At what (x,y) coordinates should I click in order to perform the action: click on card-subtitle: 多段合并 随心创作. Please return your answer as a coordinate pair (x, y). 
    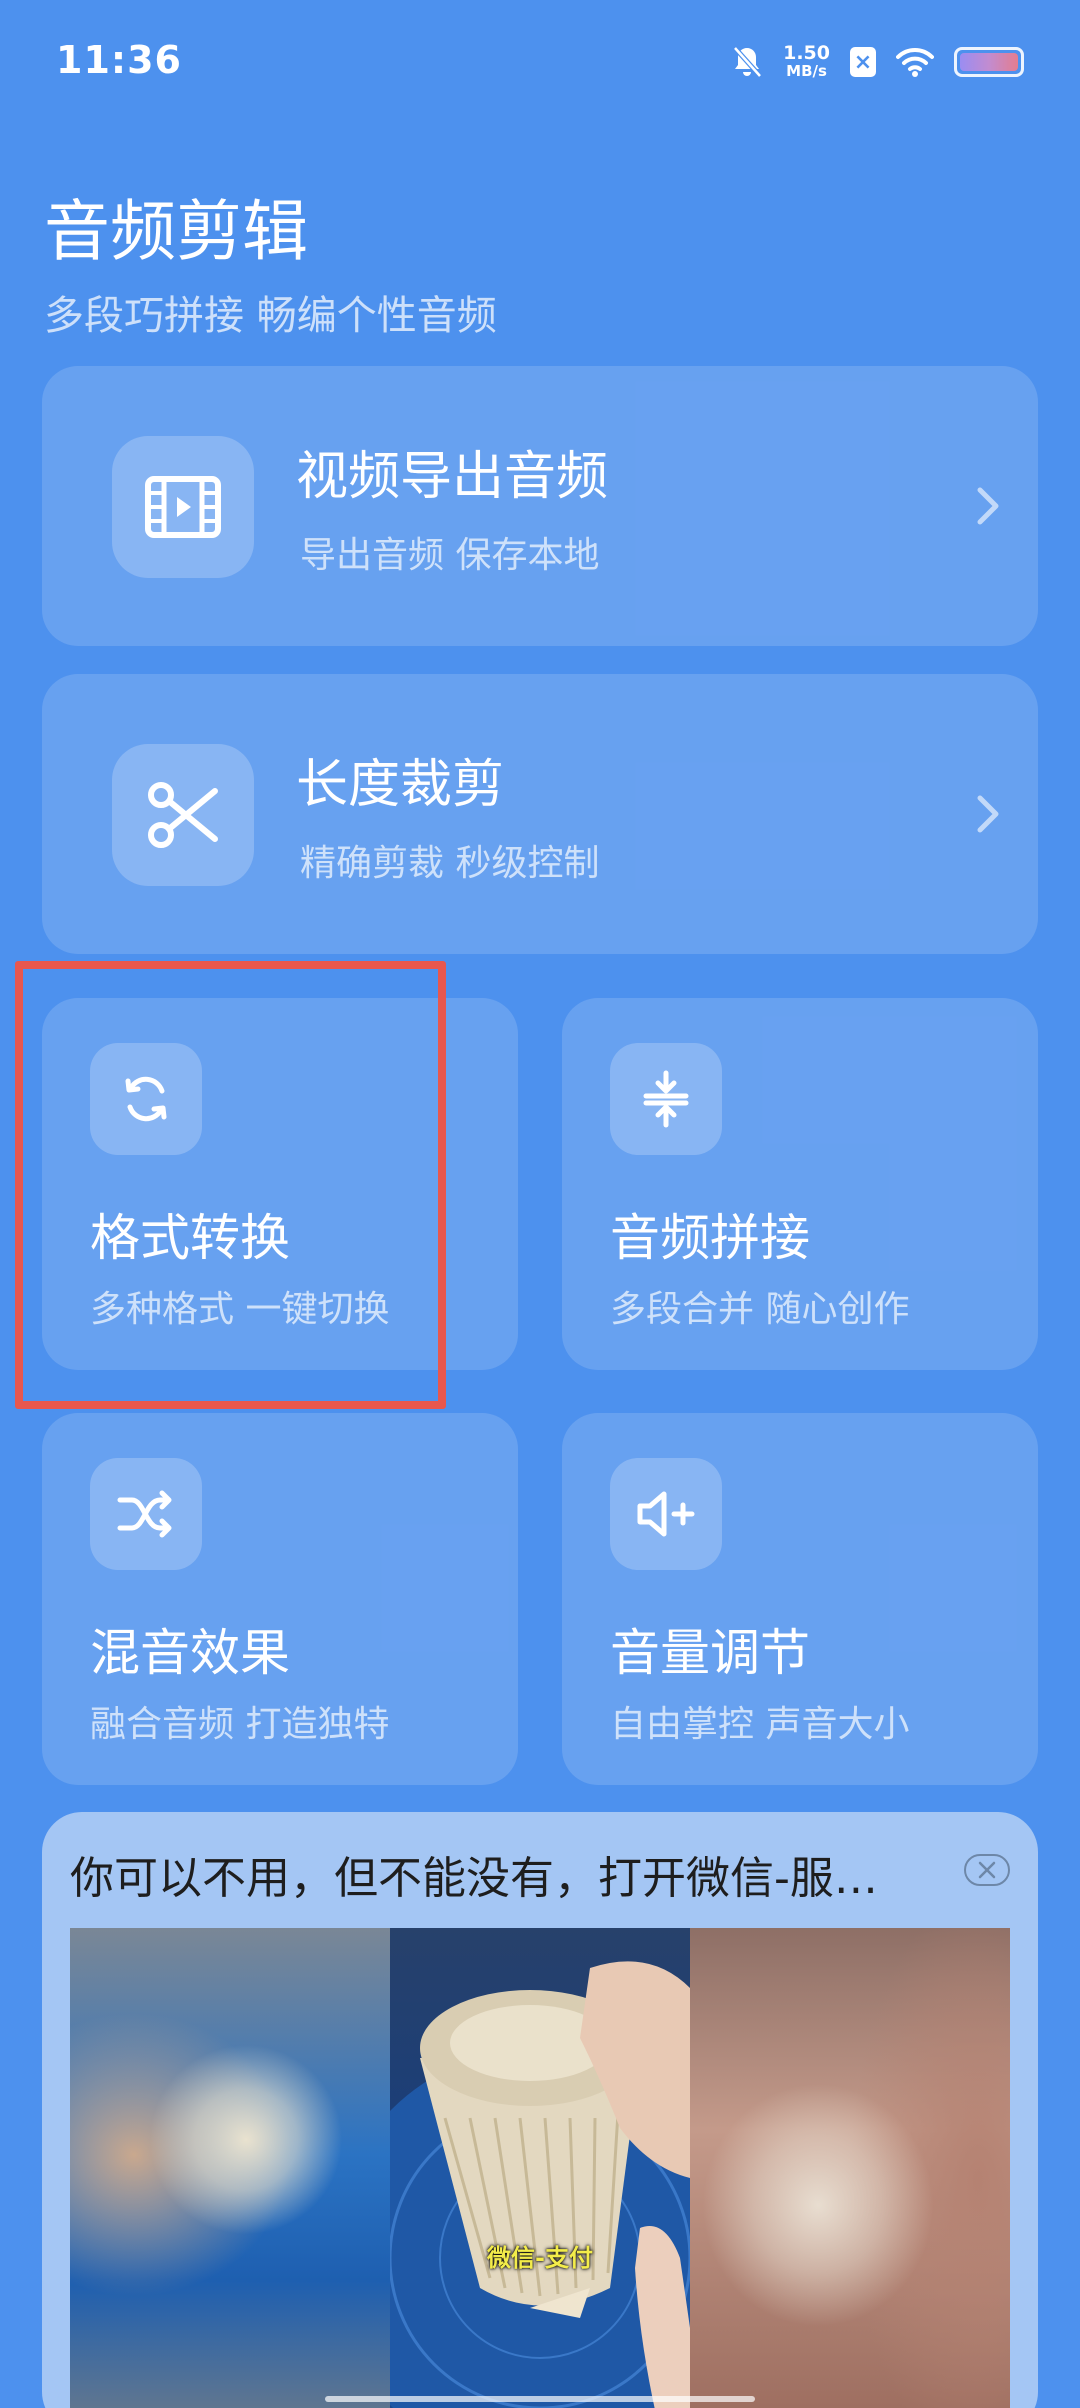
    Looking at the image, I should click on (760, 1309).